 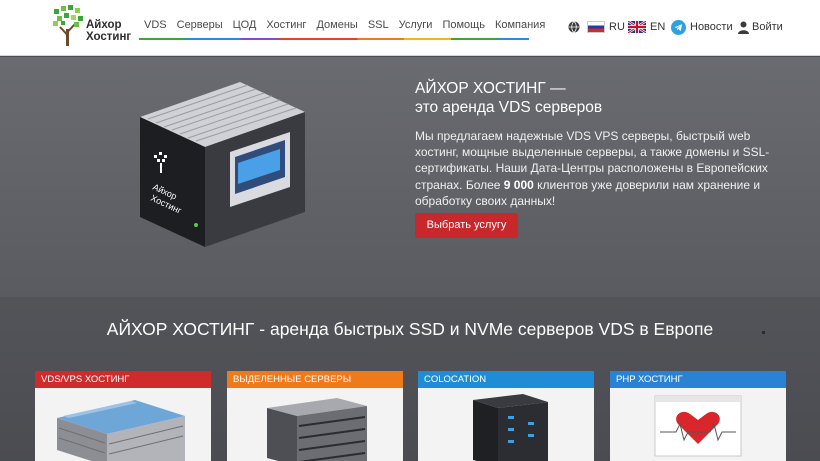 What do you see at coordinates (711, 27) in the screenshot?
I see `news-label: Новости` at bounding box center [711, 27].